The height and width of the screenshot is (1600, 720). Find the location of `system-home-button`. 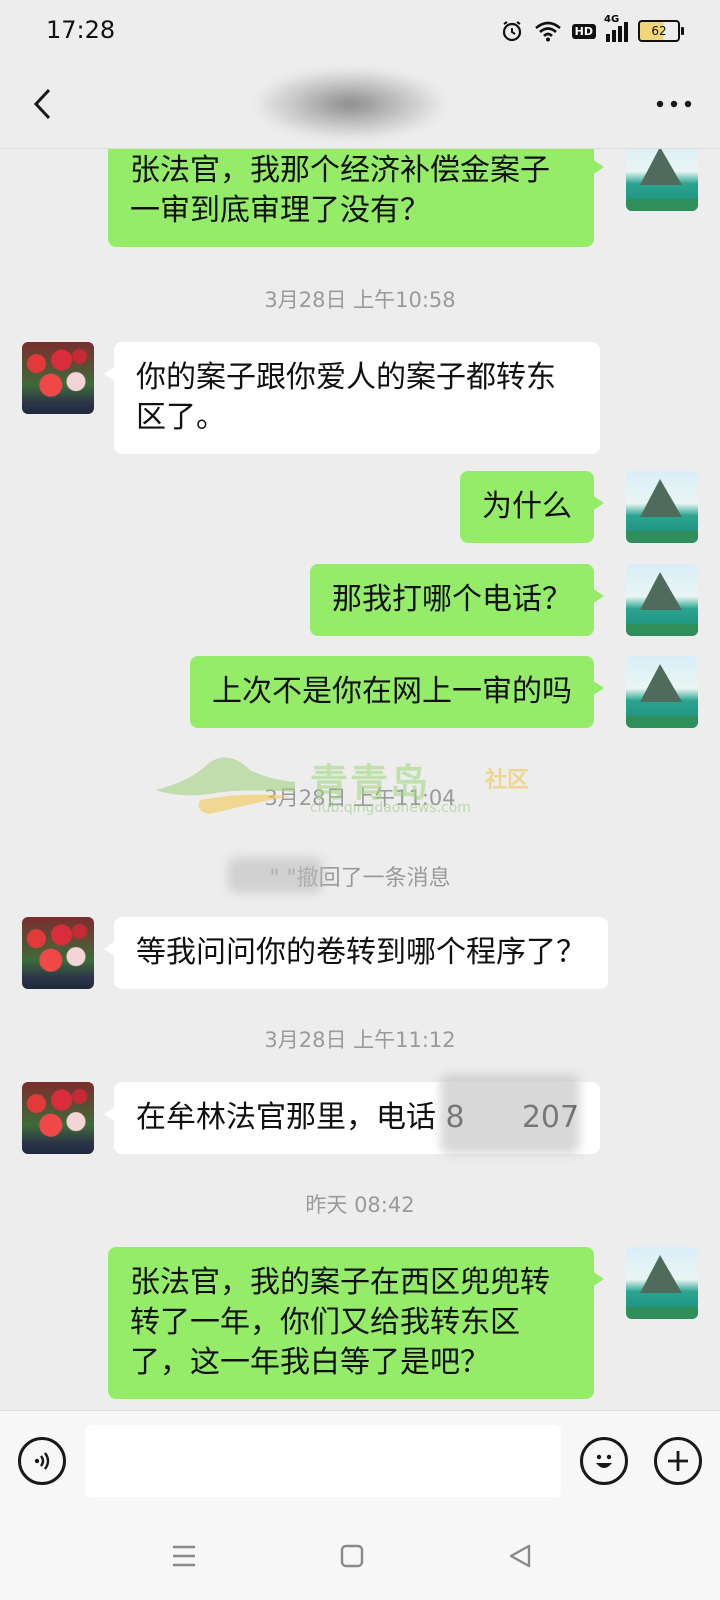

system-home-button is located at coordinates (352, 1556).